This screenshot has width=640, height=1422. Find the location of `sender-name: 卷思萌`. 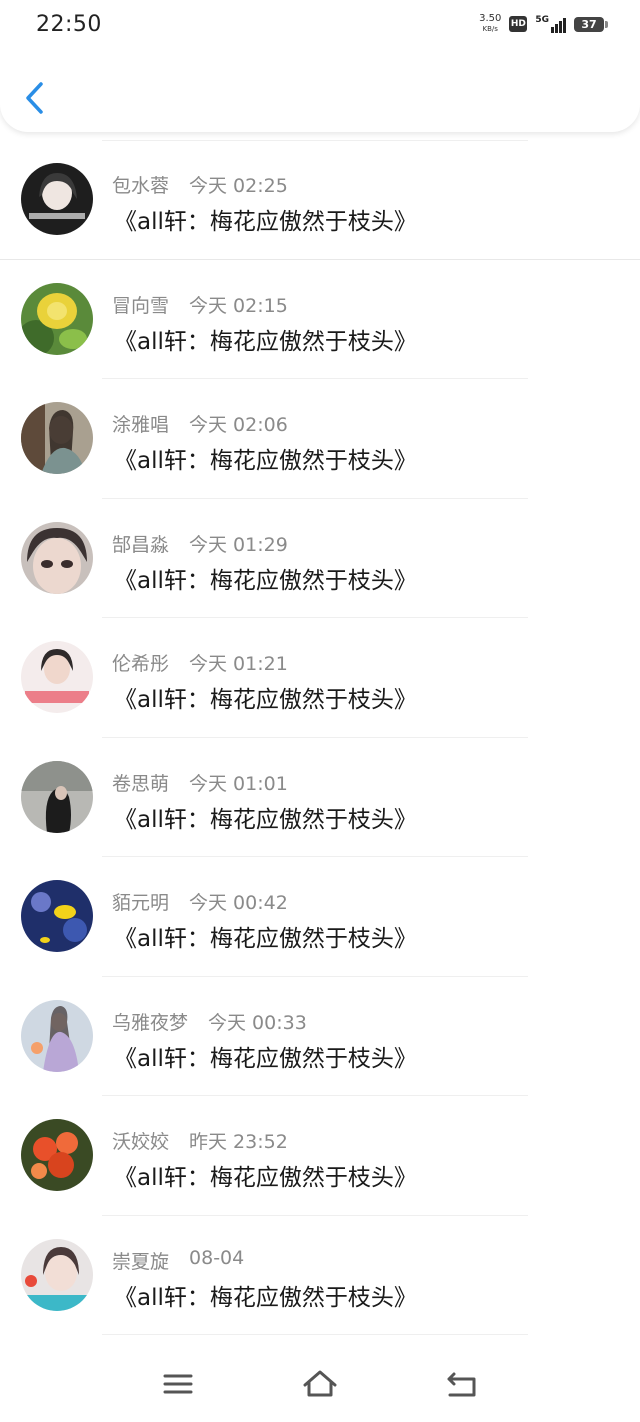

sender-name: 卷思萌 is located at coordinates (141, 783).